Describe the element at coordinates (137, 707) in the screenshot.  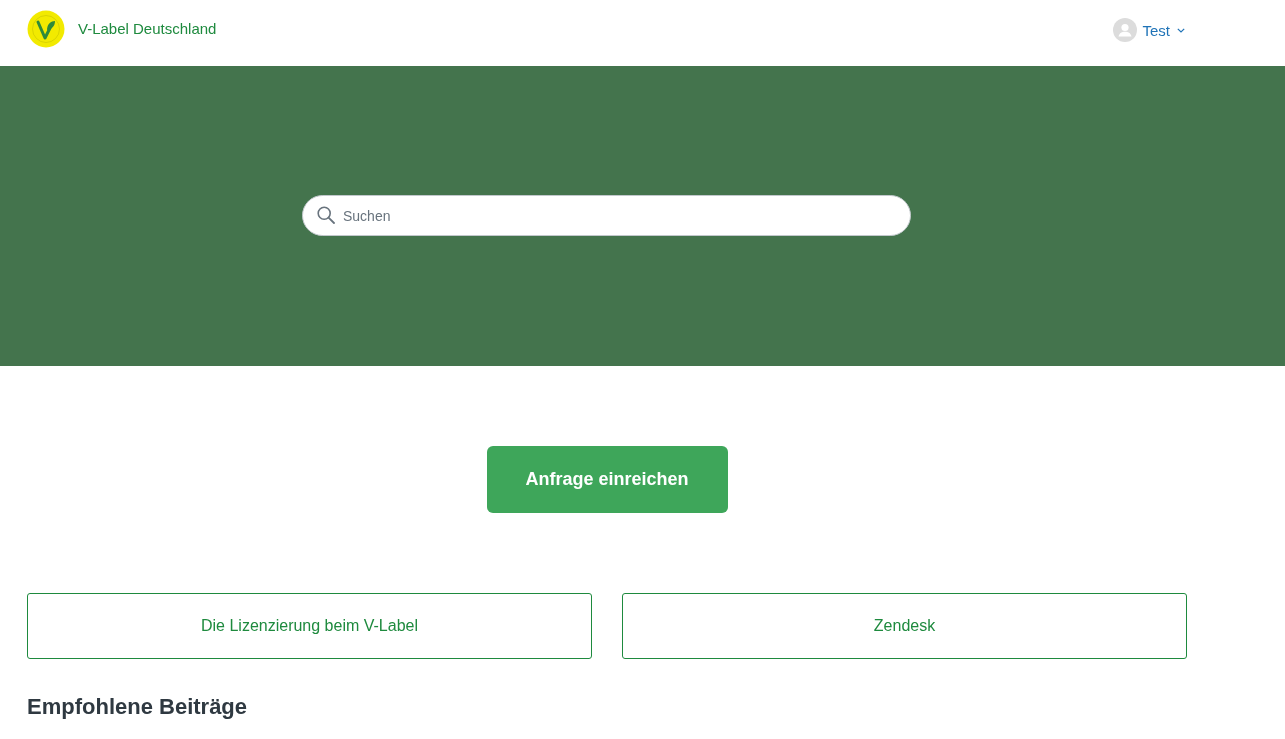
I see `section-heading: Empfohlene Beiträge` at that location.